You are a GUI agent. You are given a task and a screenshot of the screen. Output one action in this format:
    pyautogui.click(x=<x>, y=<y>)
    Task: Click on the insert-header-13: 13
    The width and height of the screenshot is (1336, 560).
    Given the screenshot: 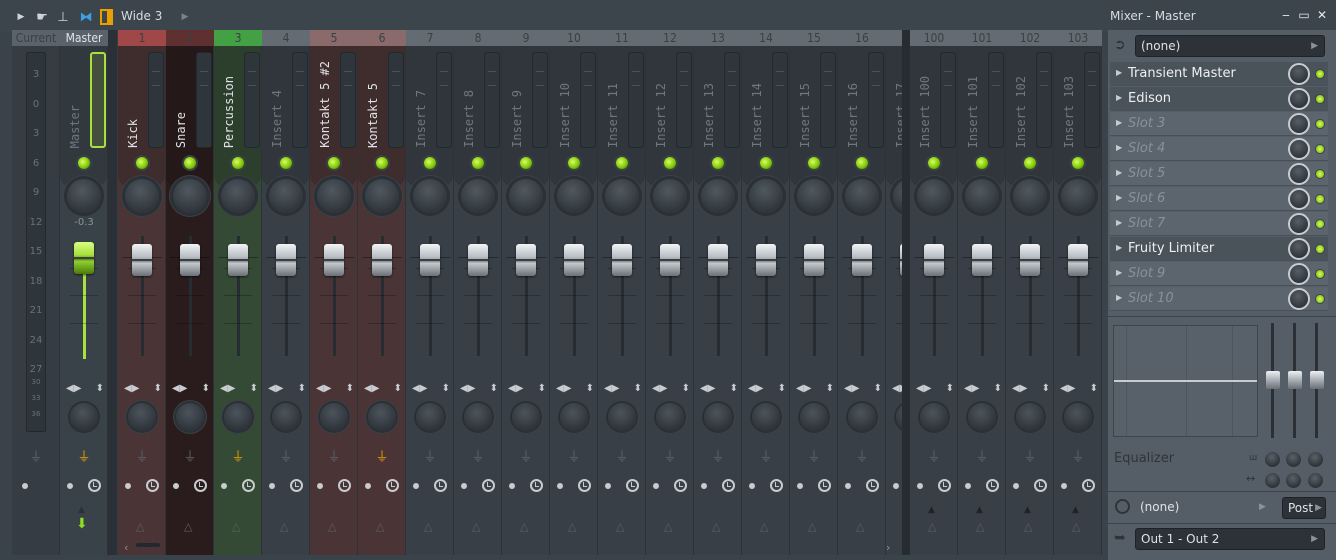 What is the action you would take?
    pyautogui.click(x=718, y=38)
    